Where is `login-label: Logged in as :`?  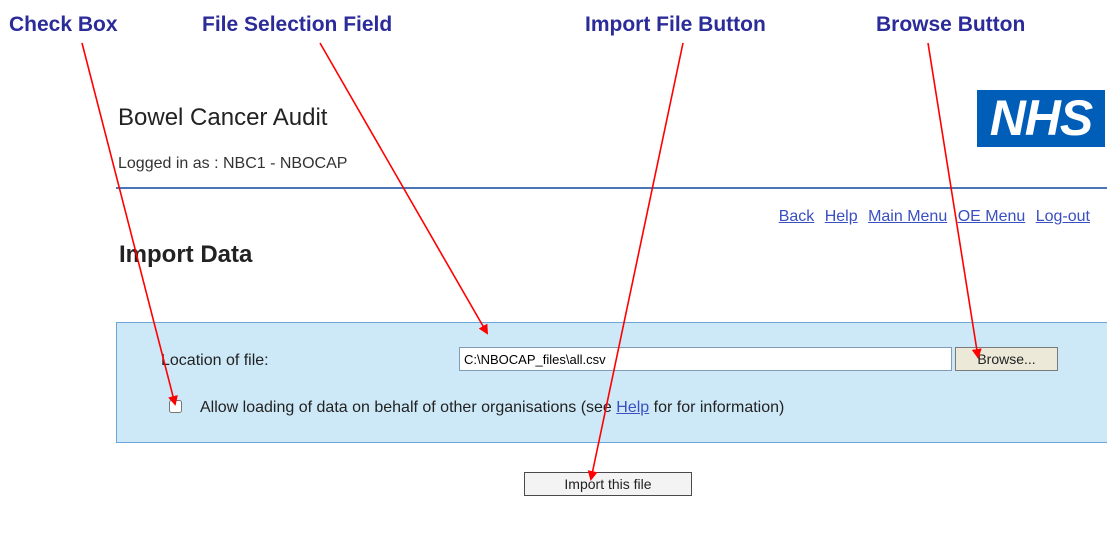
login-label: Logged in as : is located at coordinates (170, 163).